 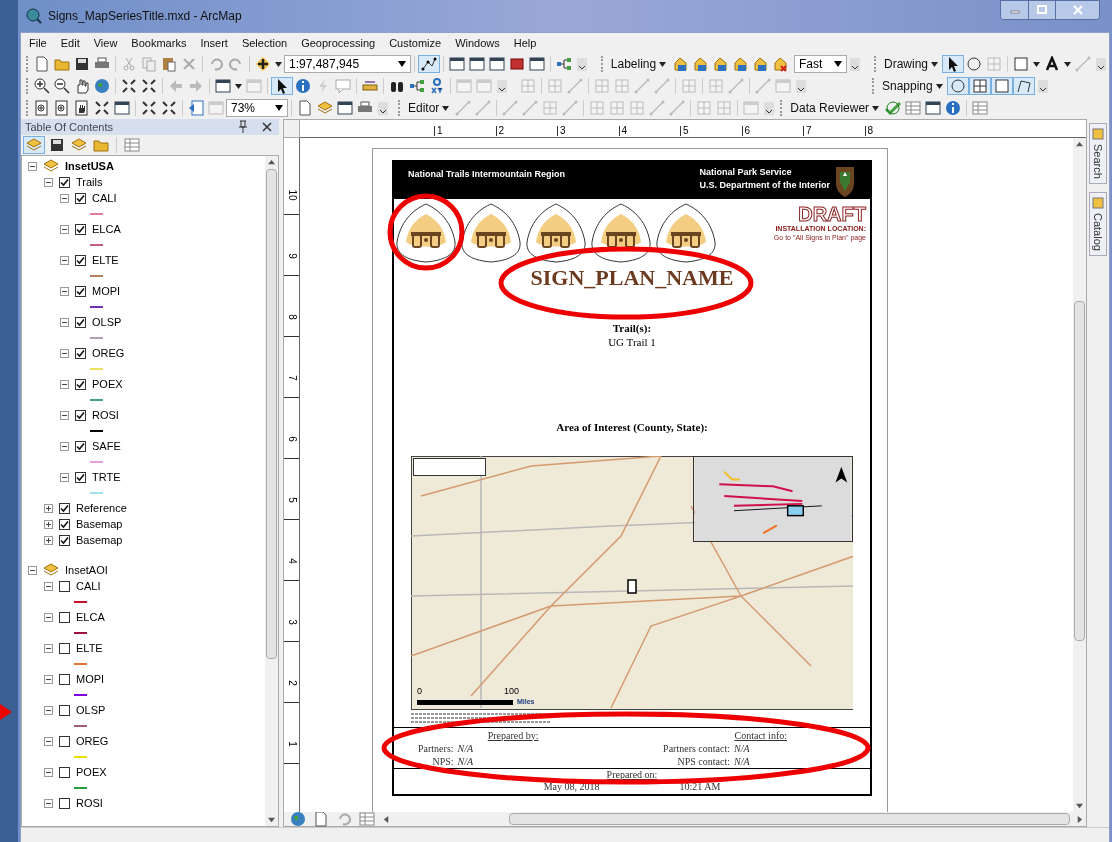 I want to click on circle-icon, so click(x=974, y=64).